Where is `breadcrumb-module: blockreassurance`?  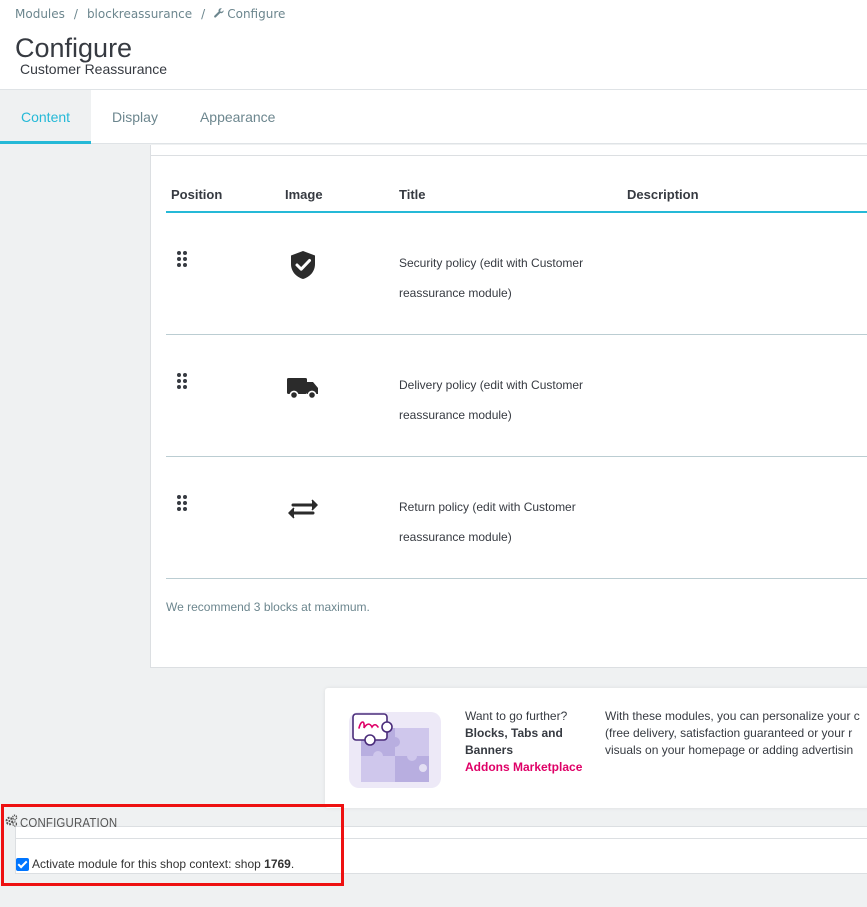 breadcrumb-module: blockreassurance is located at coordinates (139, 14).